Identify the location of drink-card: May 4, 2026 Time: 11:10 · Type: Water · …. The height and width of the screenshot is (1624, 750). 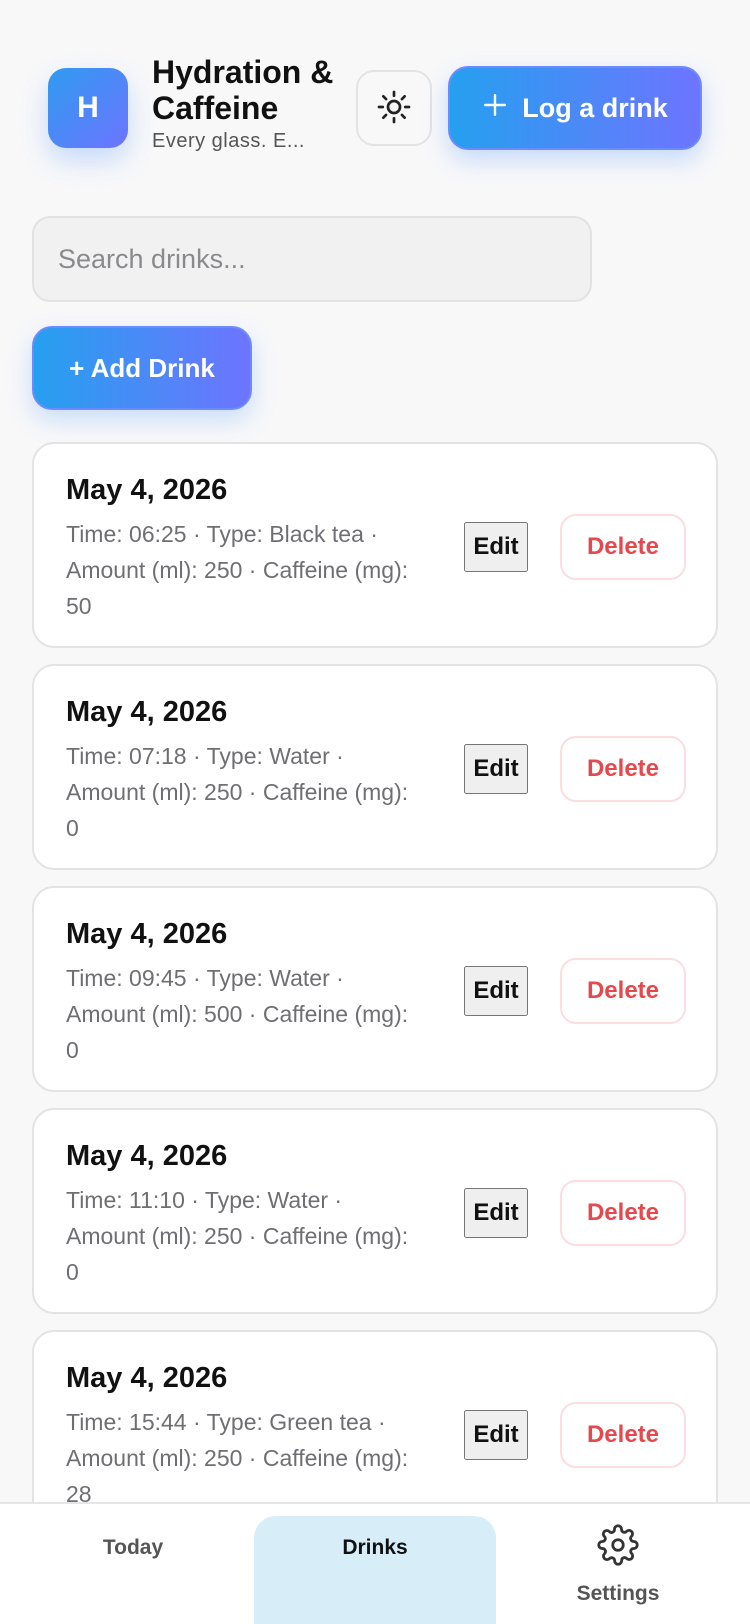
(375, 1211).